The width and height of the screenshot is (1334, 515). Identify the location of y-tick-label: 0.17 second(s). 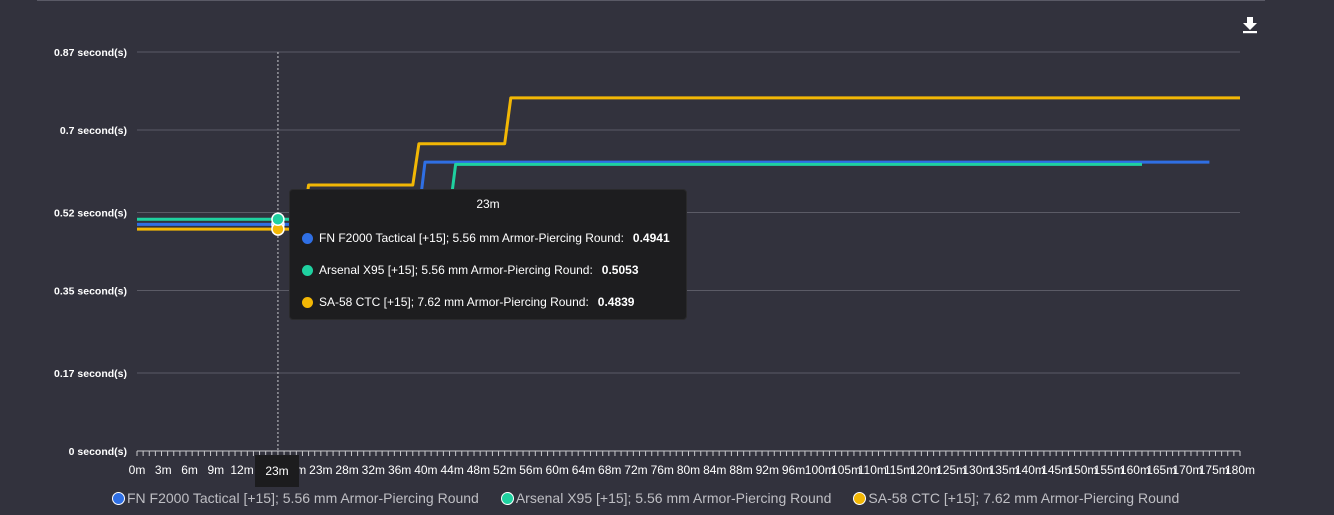
(90, 374).